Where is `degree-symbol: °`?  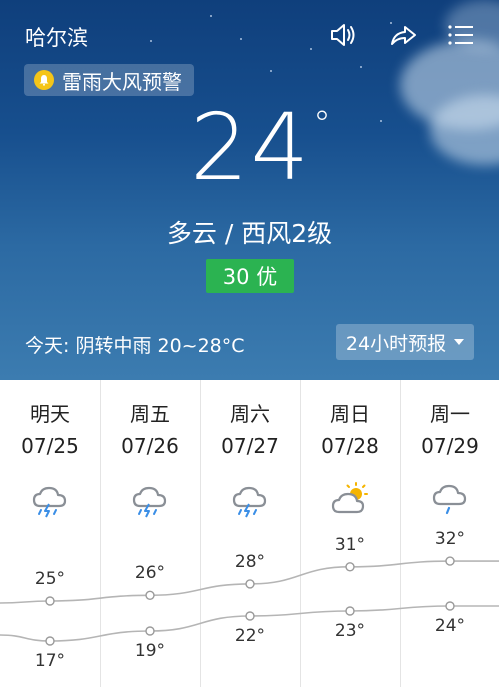
degree-symbol: ° is located at coordinates (322, 124).